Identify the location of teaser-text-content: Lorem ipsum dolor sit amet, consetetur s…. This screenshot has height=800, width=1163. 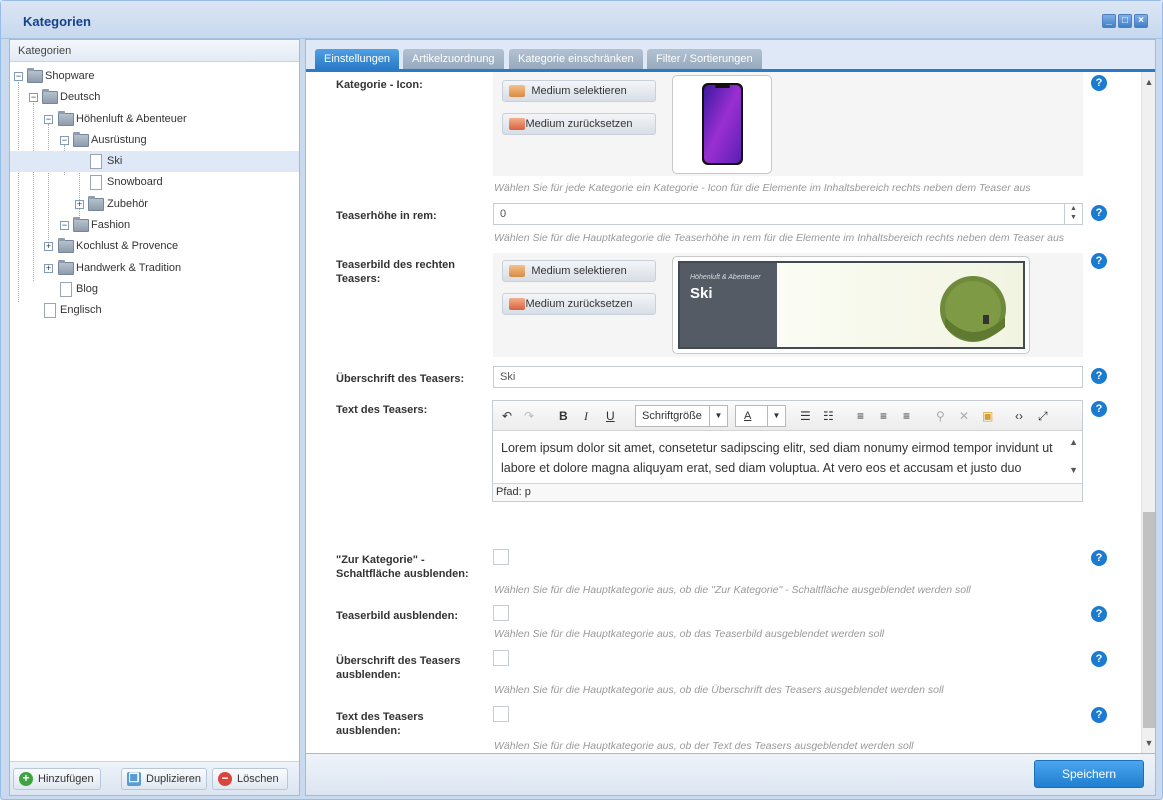
(786, 458).